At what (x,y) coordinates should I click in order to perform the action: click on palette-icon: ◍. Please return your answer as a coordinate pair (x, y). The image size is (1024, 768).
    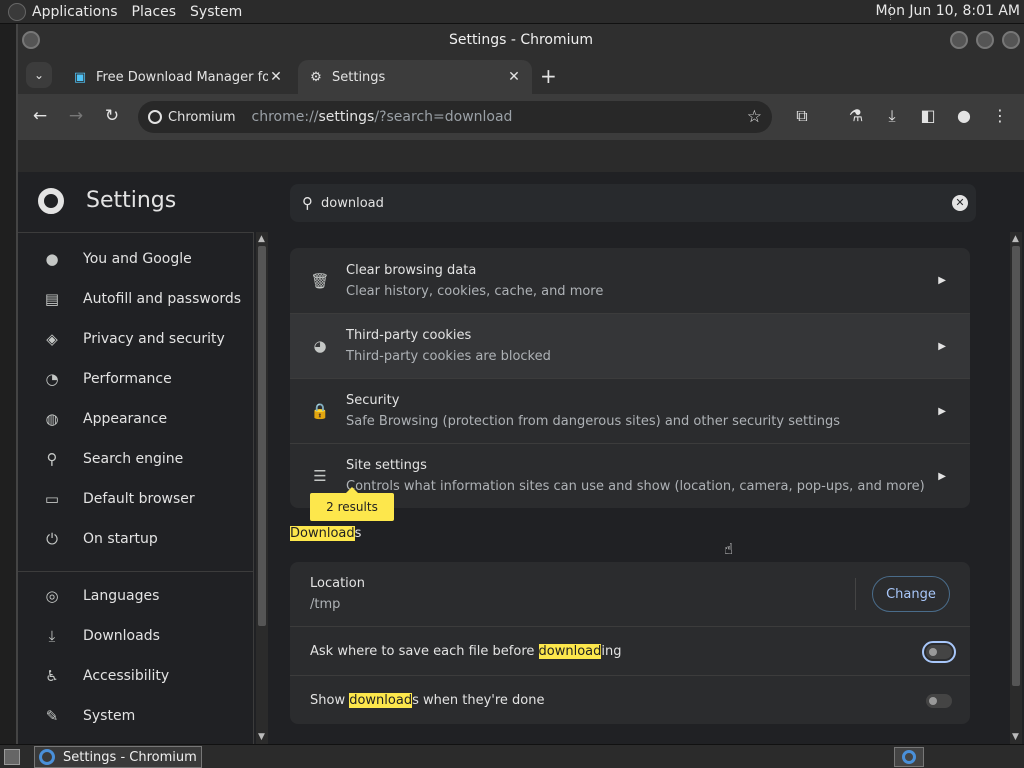
    Looking at the image, I should click on (52, 419).